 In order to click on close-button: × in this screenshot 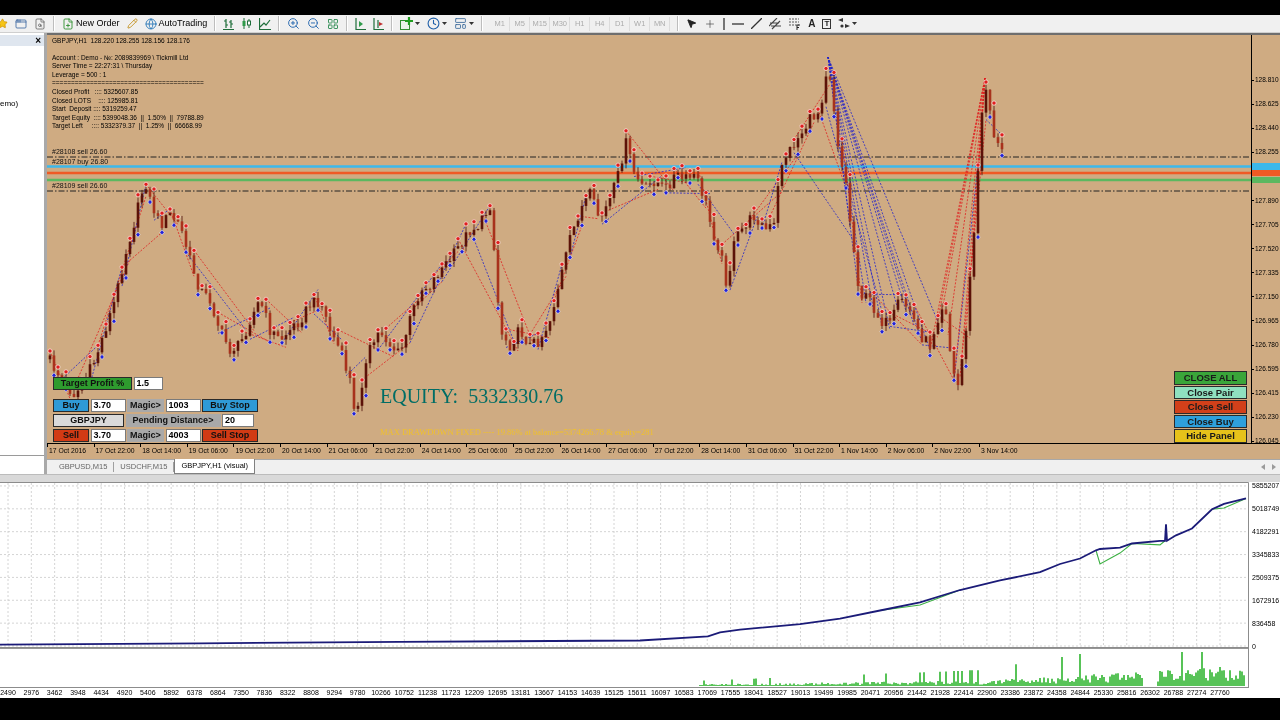, I will do `click(38, 40)`.